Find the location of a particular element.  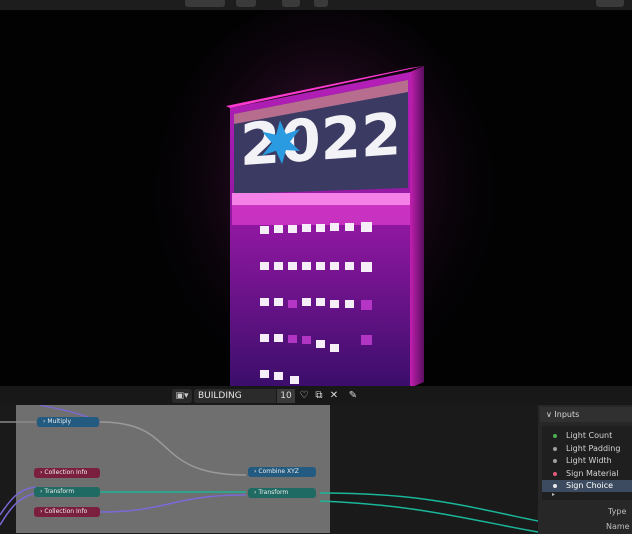

input-item: Light Count is located at coordinates (587, 436).